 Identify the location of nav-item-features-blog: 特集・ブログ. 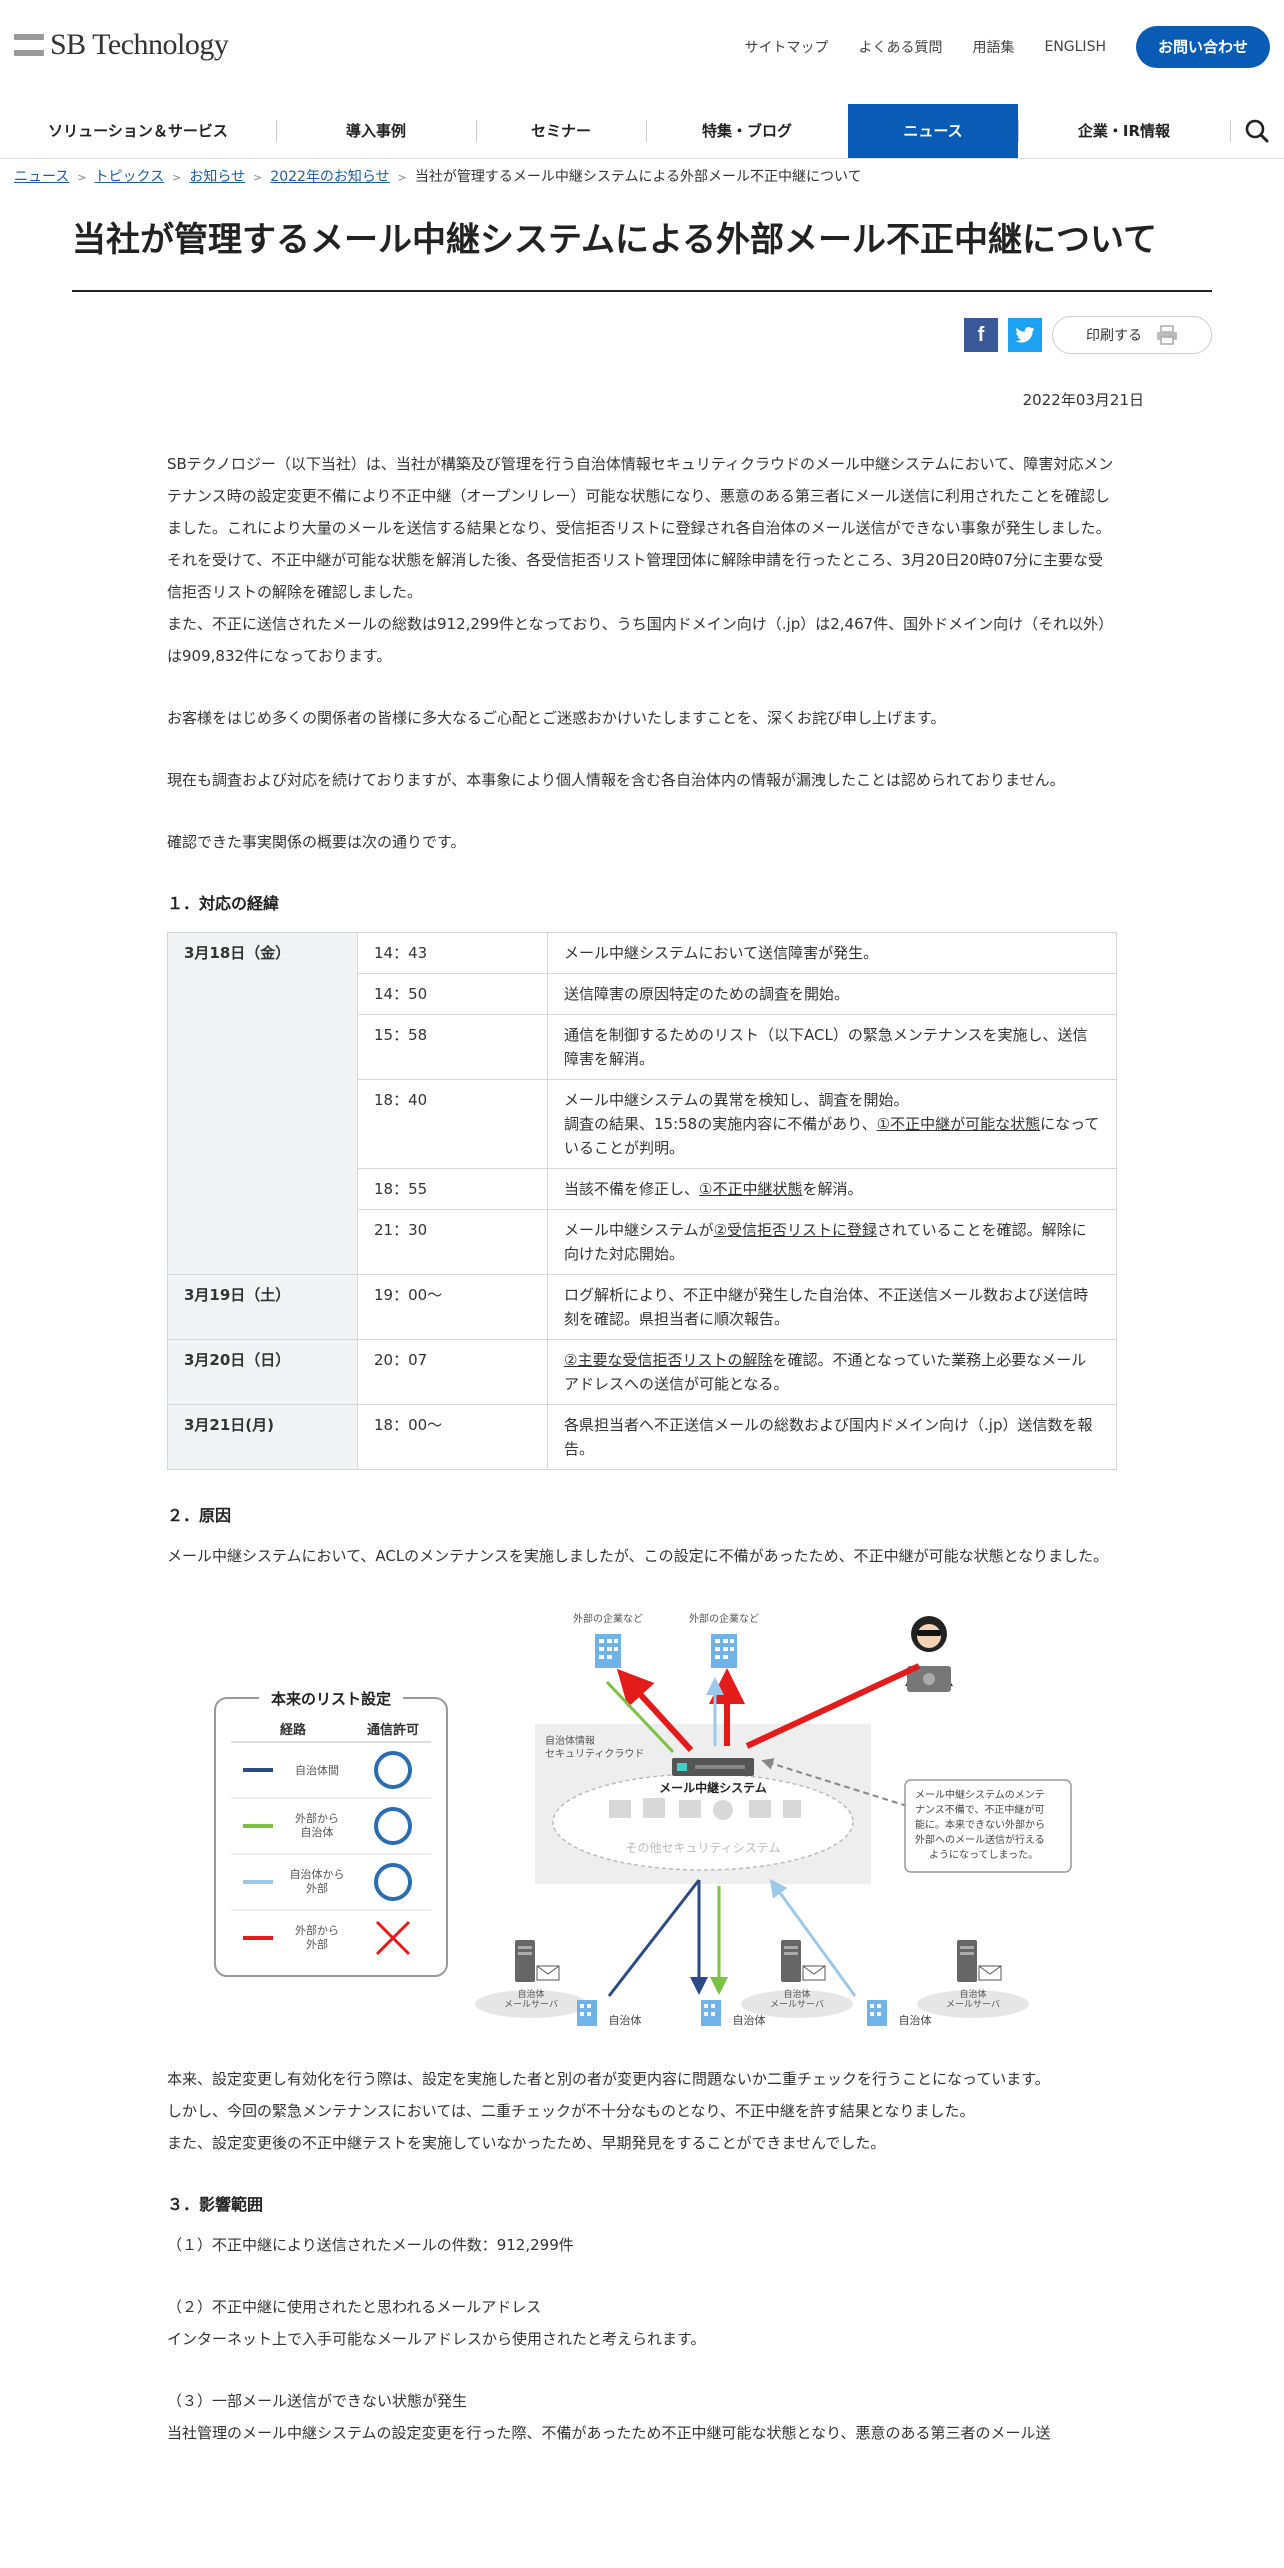
(747, 131).